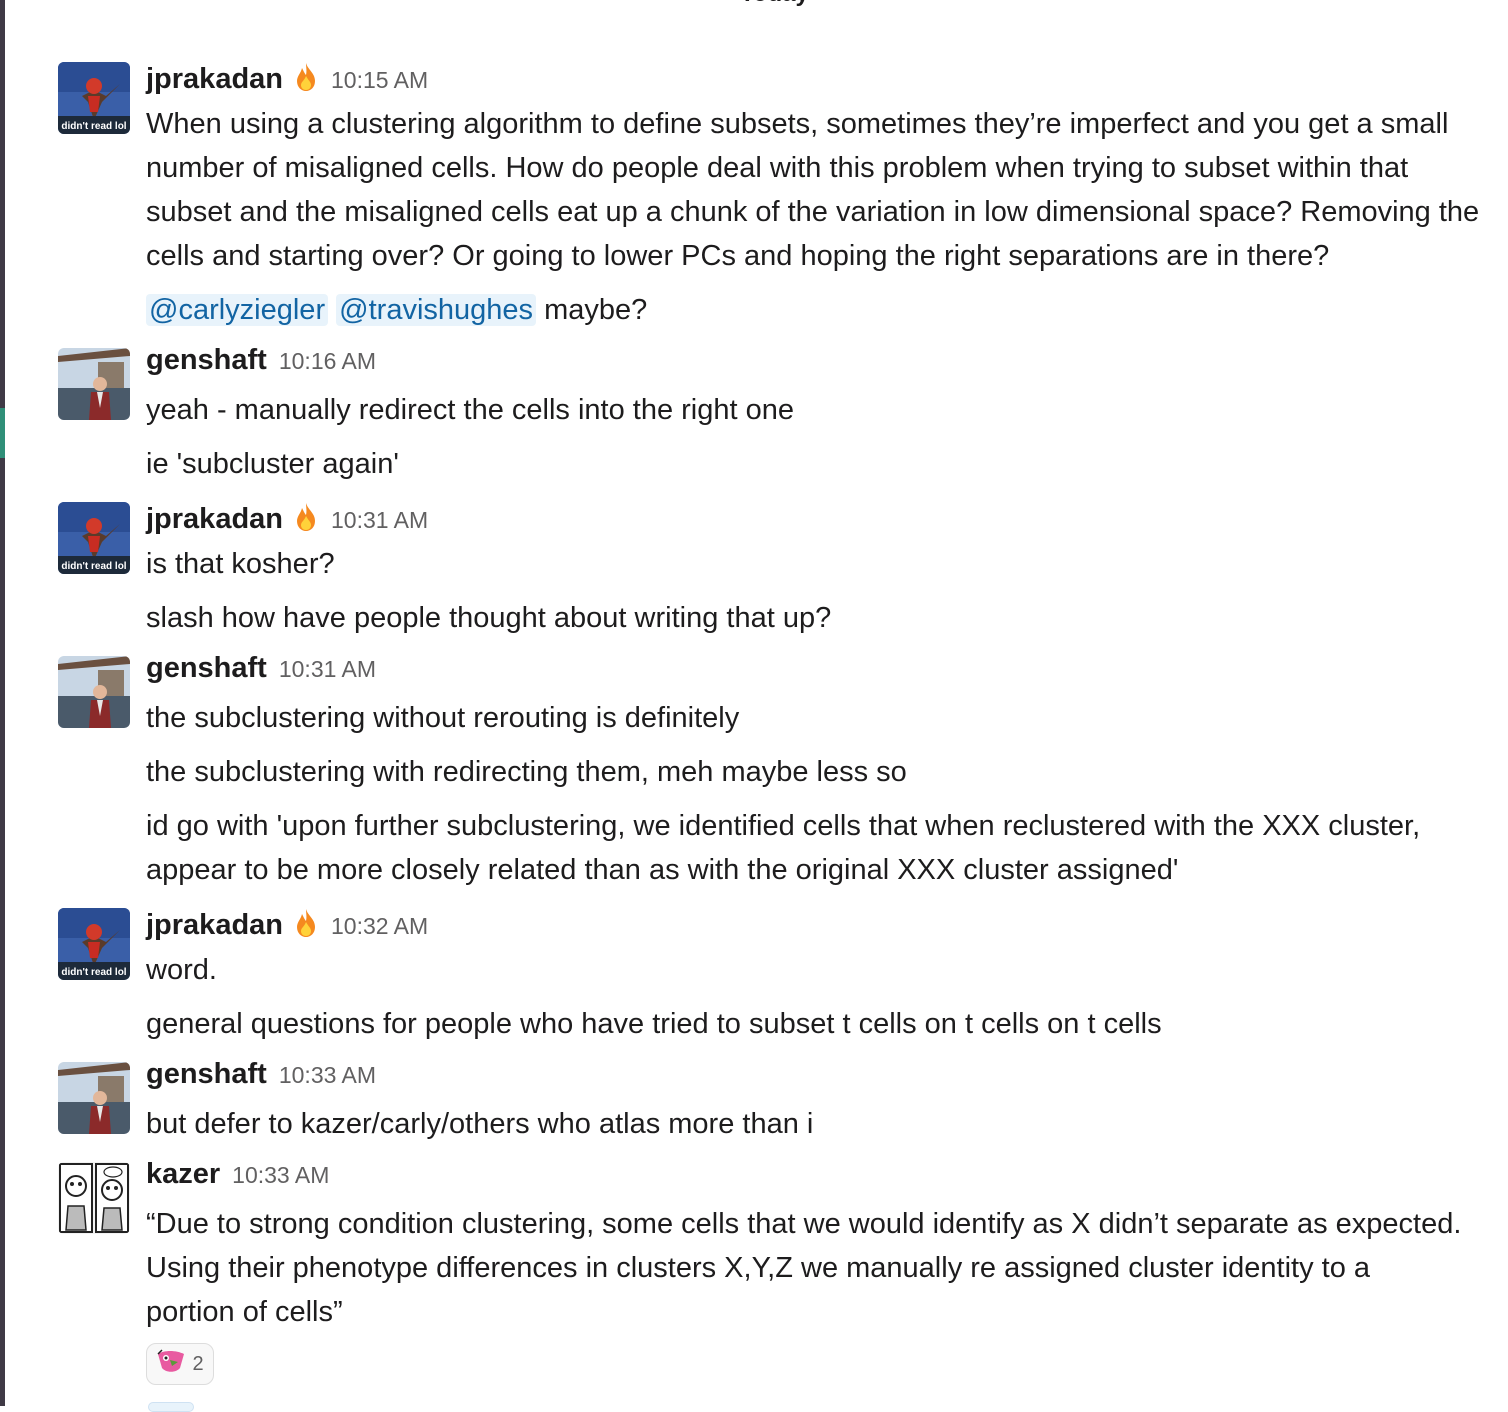 The height and width of the screenshot is (1412, 1508). Describe the element at coordinates (379, 926) in the screenshot. I see `timestamp: 10:32 AM` at that location.